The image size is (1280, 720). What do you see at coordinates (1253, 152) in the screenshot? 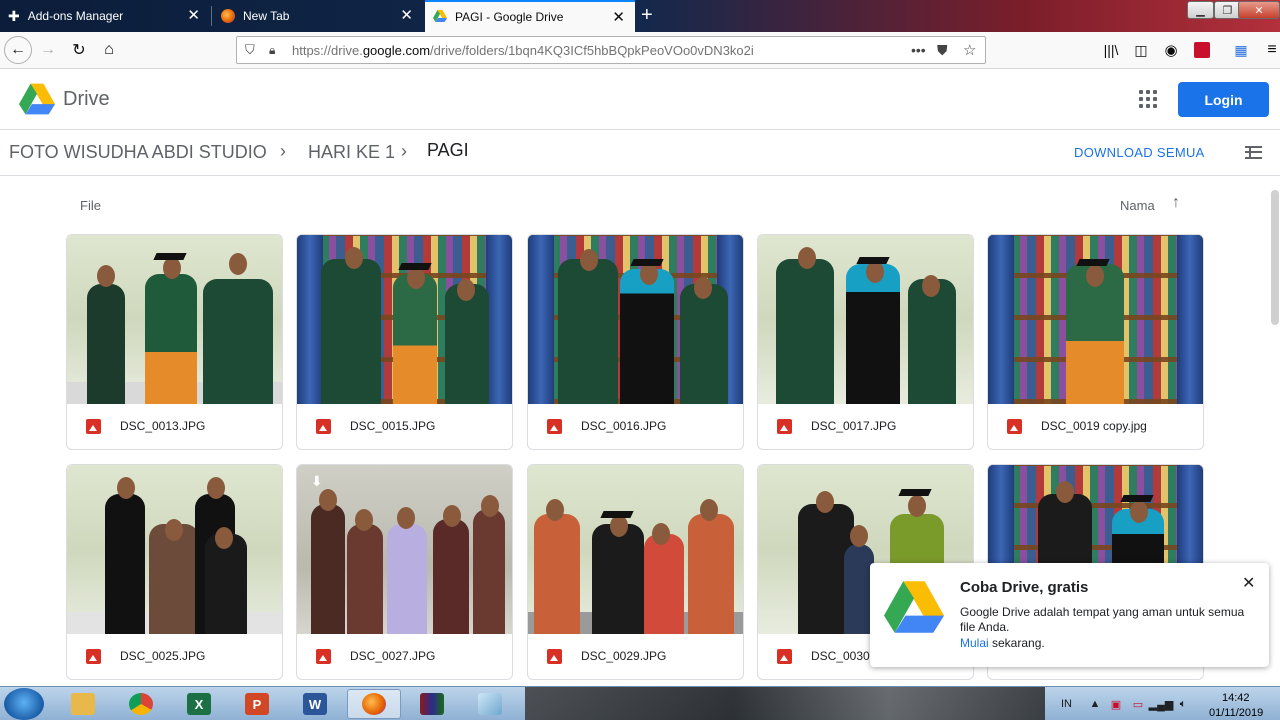
I see `list-view-icon` at bounding box center [1253, 152].